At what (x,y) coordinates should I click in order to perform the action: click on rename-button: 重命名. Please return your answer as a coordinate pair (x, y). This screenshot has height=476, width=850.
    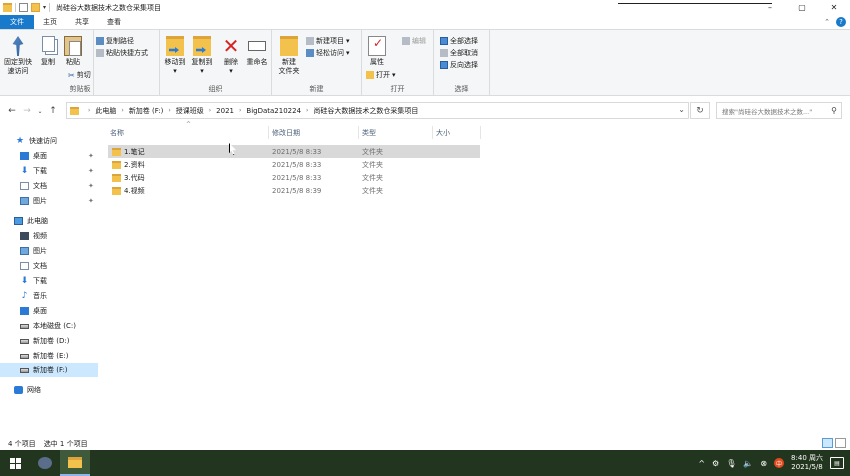
    Looking at the image, I should click on (257, 51).